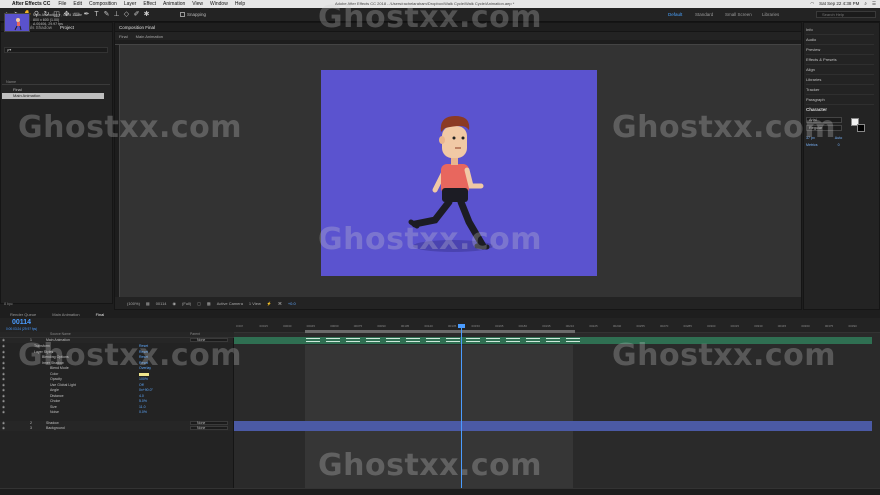  I want to click on row-name: Angle, so click(54, 390).